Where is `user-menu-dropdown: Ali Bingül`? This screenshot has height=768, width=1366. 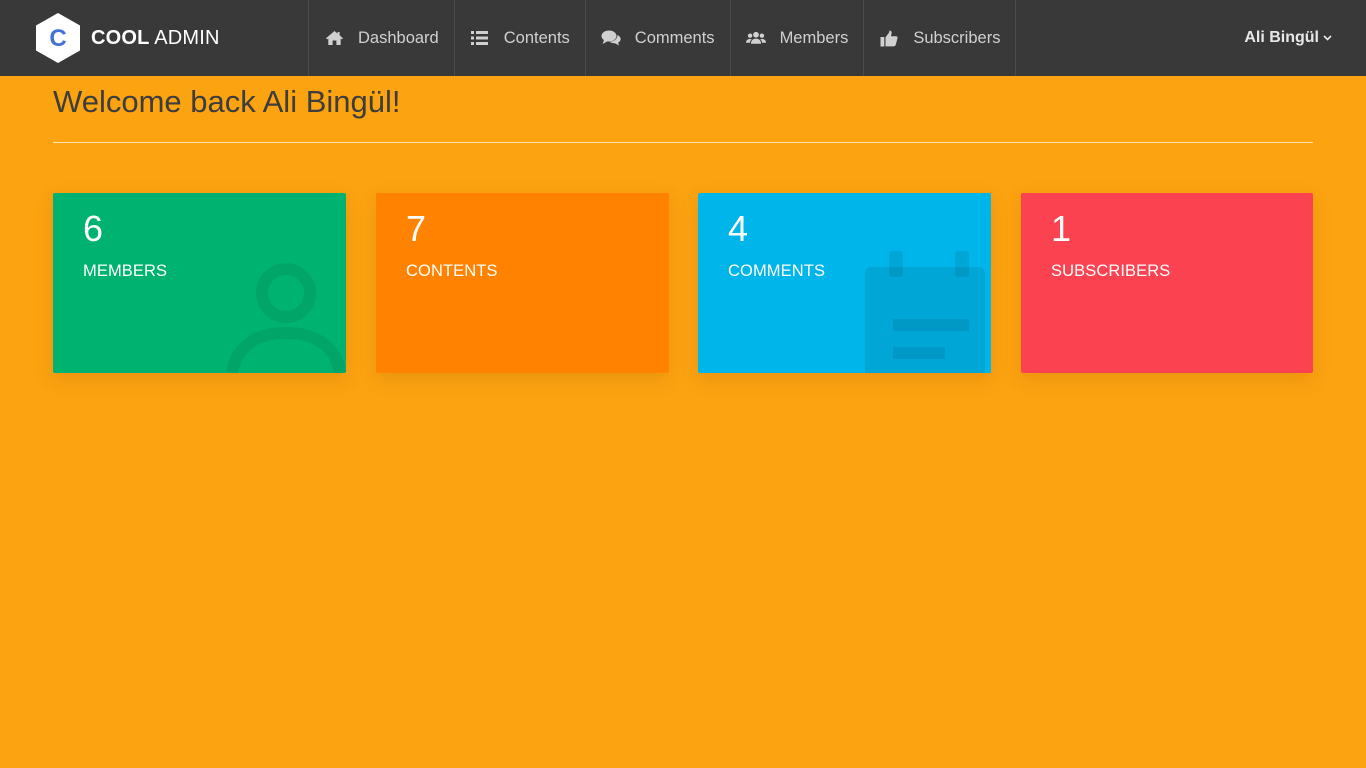
user-menu-dropdown: Ali Bingül is located at coordinates (1288, 38).